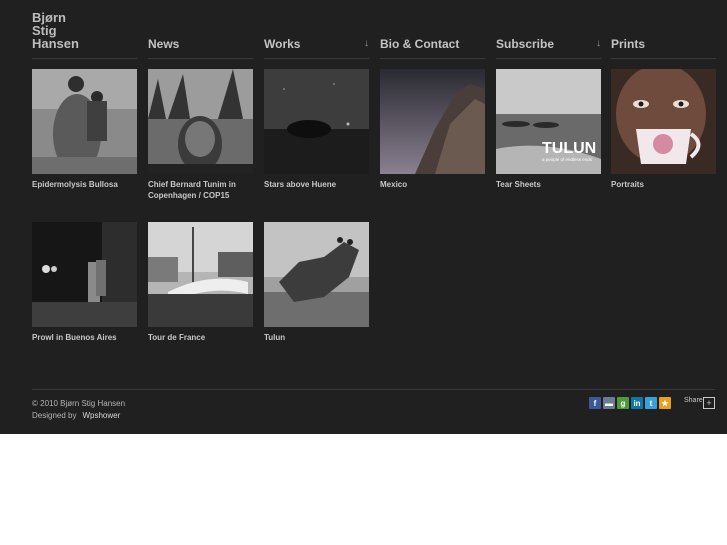  What do you see at coordinates (200, 337) in the screenshot?
I see `thumb-caption: Tour de France` at bounding box center [200, 337].